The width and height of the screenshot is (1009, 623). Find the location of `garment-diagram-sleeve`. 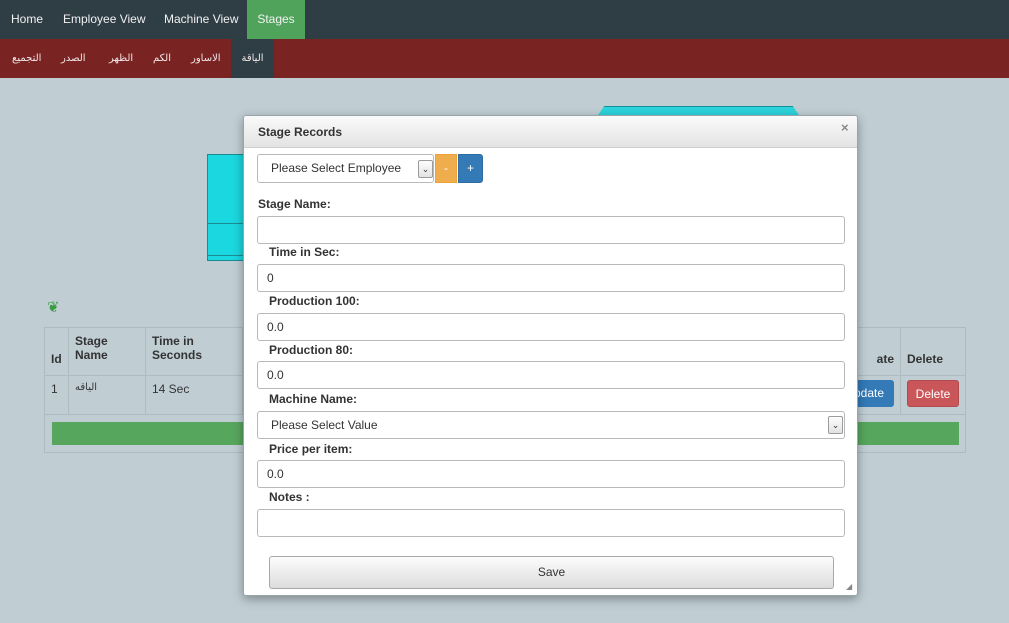

garment-diagram-sleeve is located at coordinates (227, 207).